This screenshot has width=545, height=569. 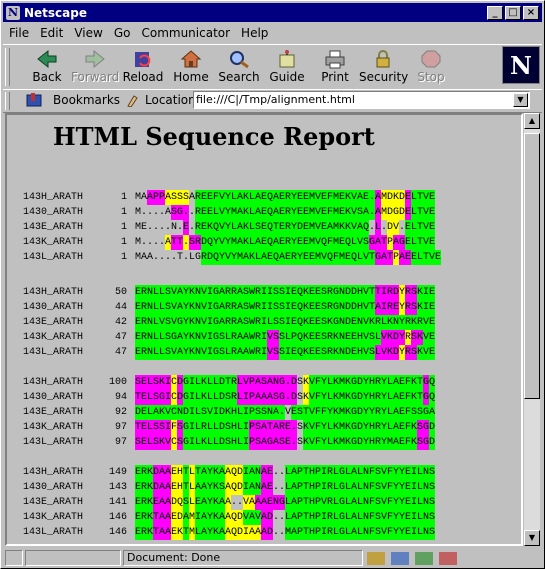 I want to click on menu-bar: File Edit View Go Communicator Help, so click(x=272, y=33).